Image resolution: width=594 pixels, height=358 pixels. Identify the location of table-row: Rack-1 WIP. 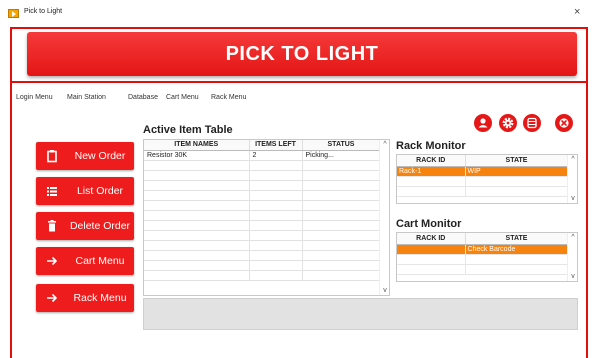
(483, 171).